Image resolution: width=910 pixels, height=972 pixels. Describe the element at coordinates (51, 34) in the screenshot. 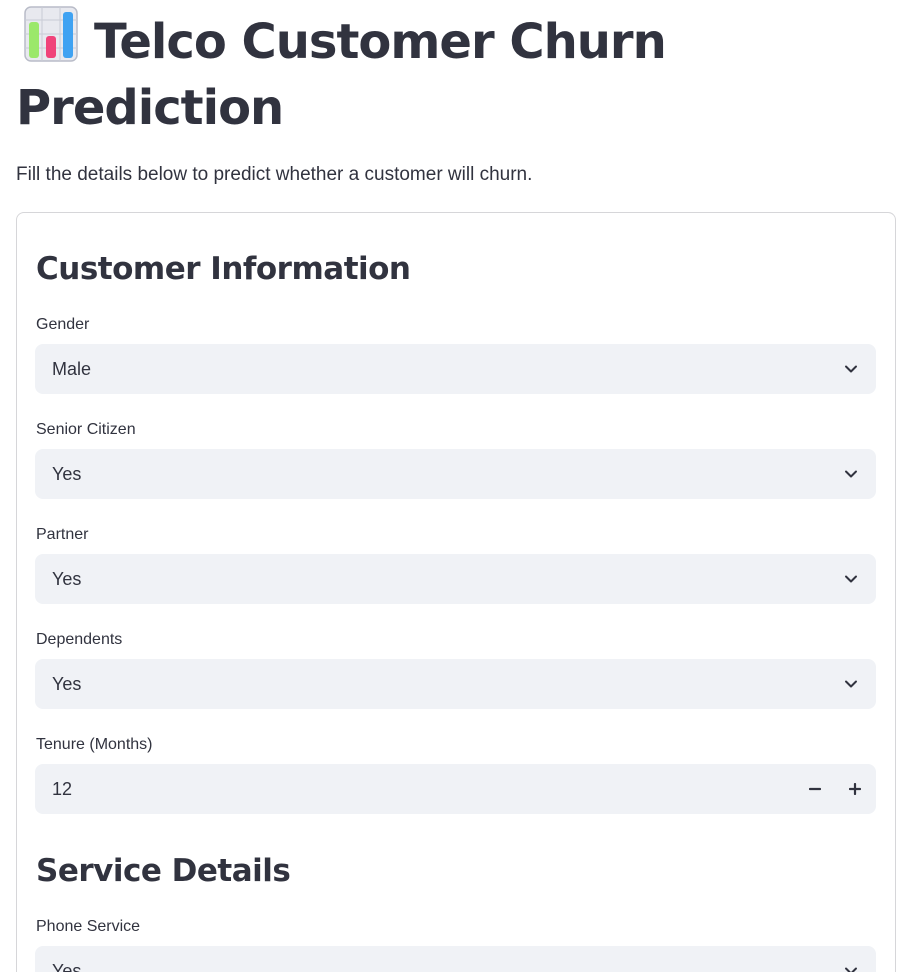

I see `bar-chart-icon` at that location.